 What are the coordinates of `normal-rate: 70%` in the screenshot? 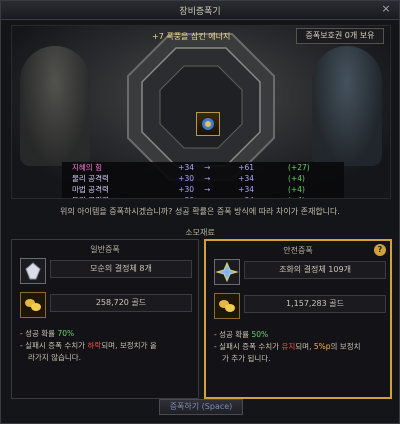 It's located at (66, 333).